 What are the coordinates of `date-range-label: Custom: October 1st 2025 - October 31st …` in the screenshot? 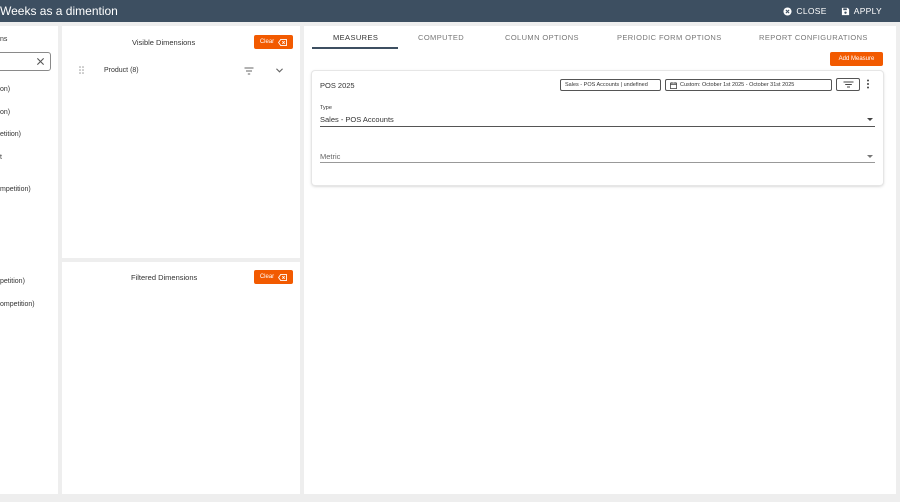 It's located at (737, 85).